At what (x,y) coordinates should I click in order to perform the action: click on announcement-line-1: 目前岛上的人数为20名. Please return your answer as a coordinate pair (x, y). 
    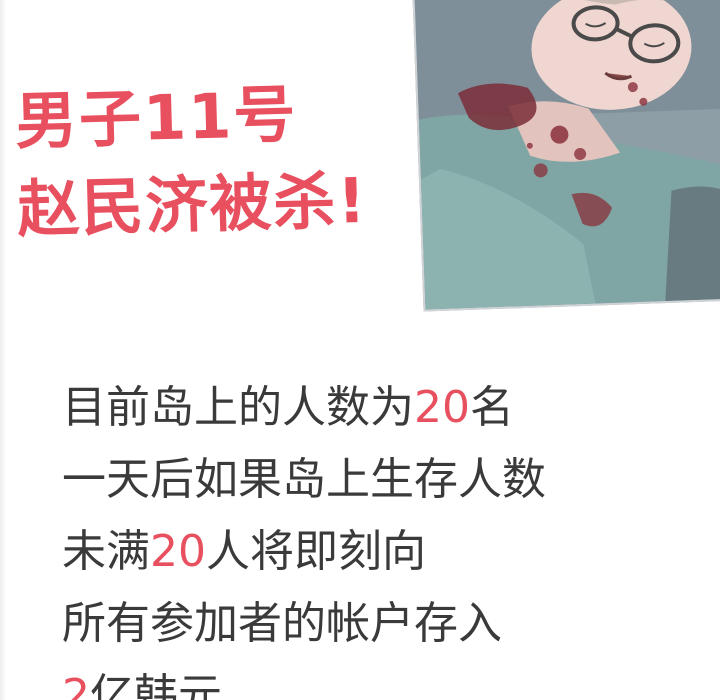
    Looking at the image, I should click on (304, 408).